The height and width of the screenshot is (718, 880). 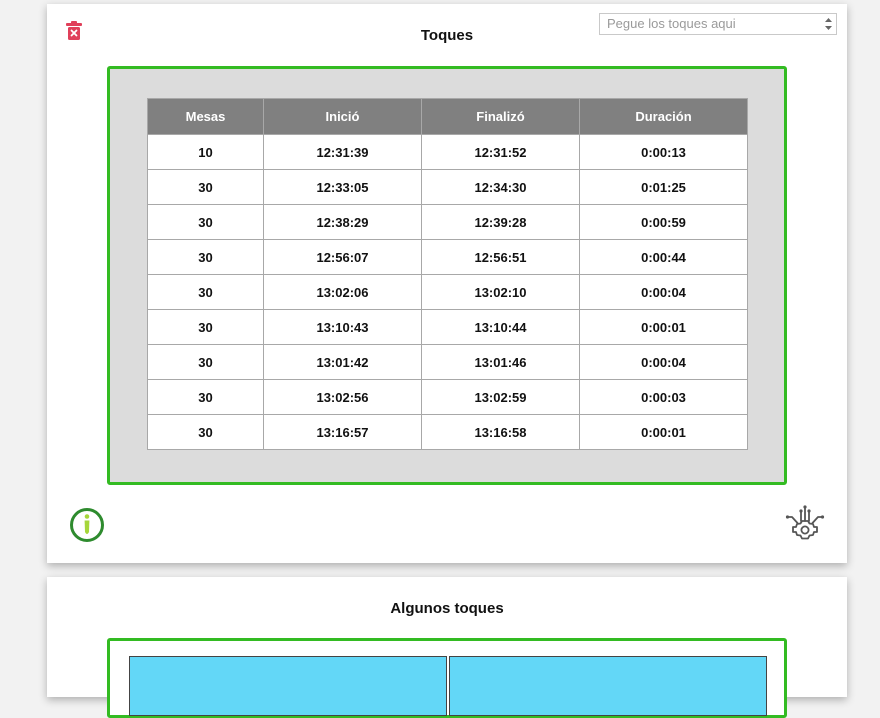 What do you see at coordinates (342, 292) in the screenshot?
I see `cell-inicio: 13:02:06` at bounding box center [342, 292].